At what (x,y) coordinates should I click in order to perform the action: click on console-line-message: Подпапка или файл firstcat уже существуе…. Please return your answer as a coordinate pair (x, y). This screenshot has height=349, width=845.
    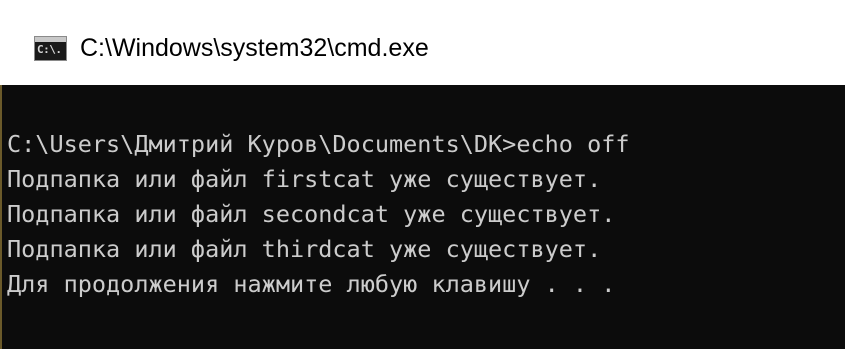
    Looking at the image, I should click on (304, 179).